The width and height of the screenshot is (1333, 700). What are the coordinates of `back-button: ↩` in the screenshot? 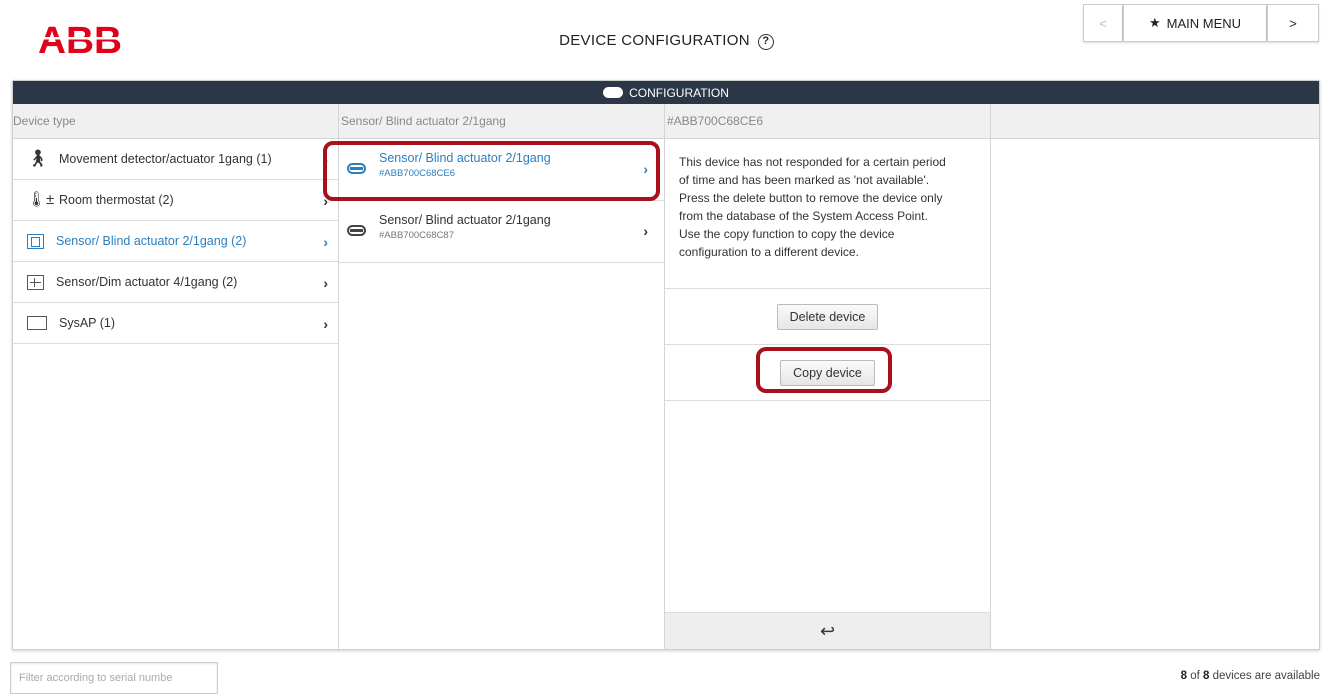 It's located at (827, 630).